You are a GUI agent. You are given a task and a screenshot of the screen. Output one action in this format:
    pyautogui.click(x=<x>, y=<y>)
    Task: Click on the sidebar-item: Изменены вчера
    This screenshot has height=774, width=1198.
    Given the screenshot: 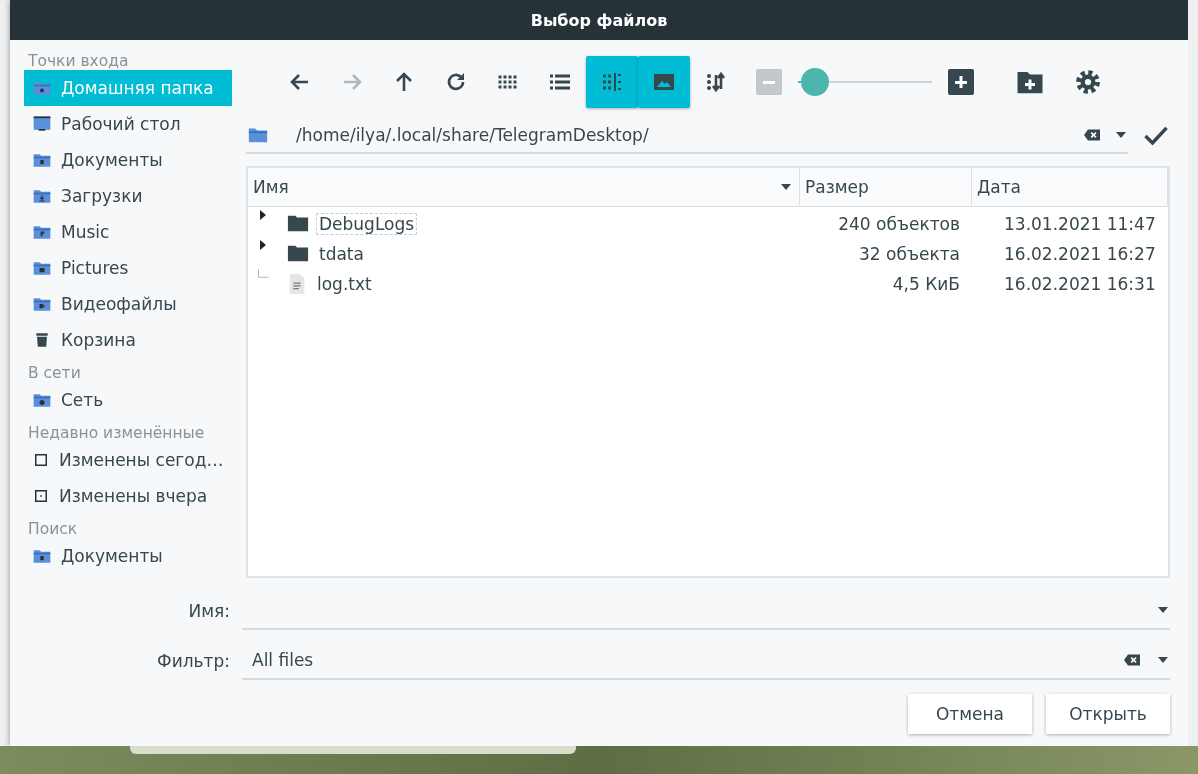 What is the action you would take?
    pyautogui.click(x=128, y=496)
    